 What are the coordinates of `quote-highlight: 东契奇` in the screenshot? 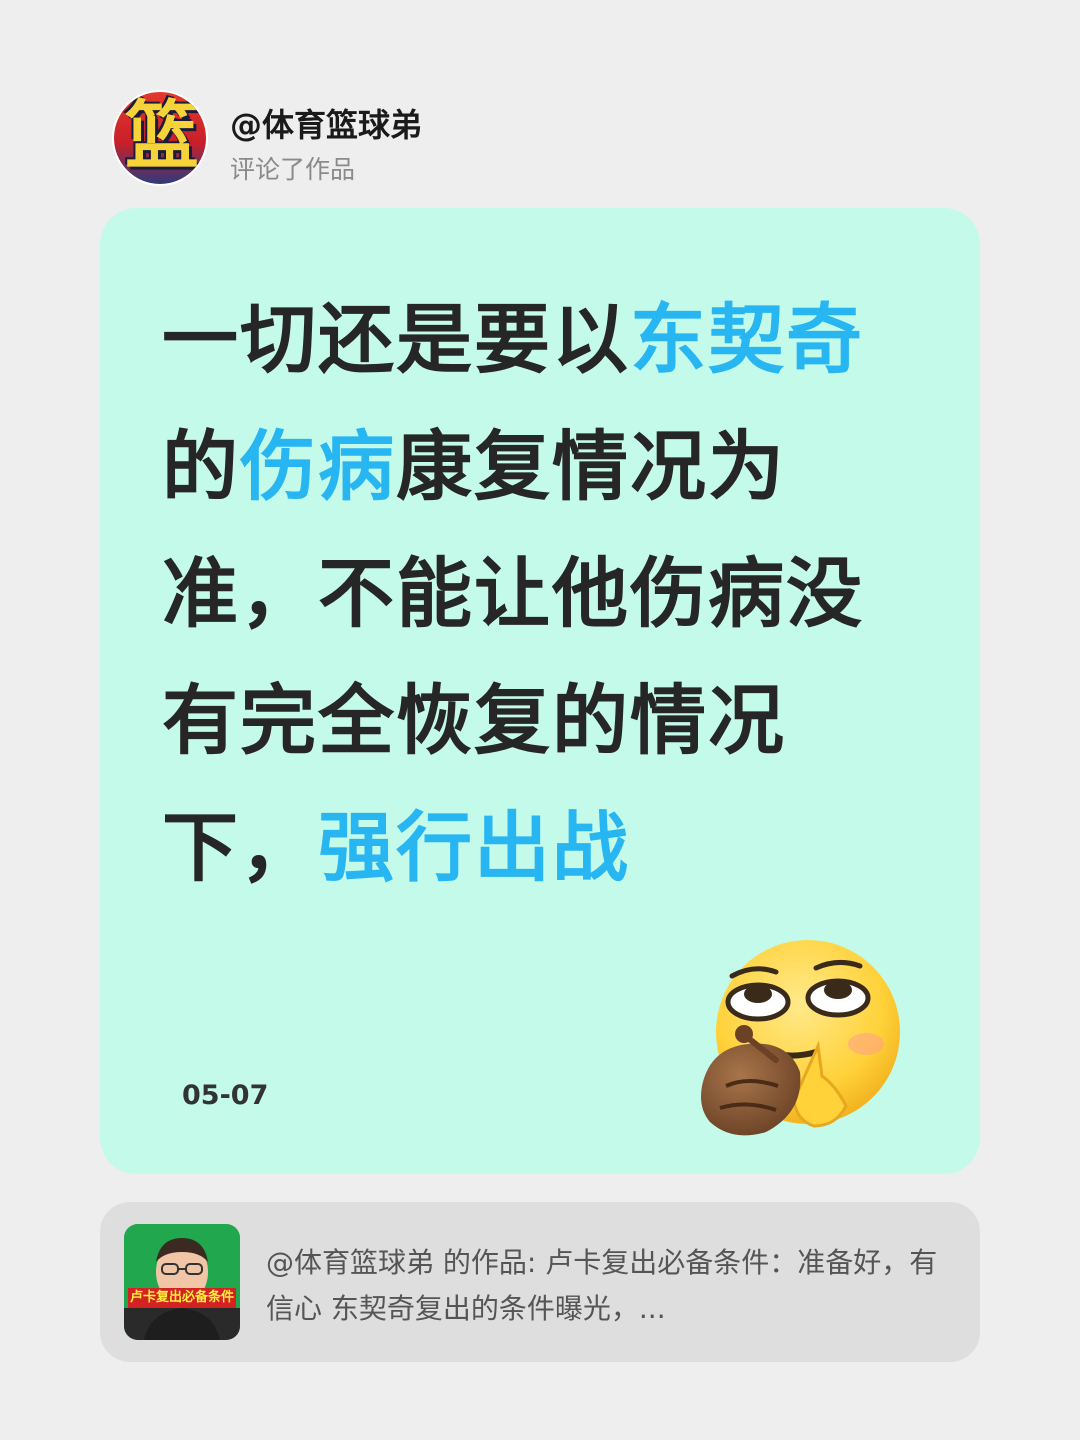 It's located at (747, 339).